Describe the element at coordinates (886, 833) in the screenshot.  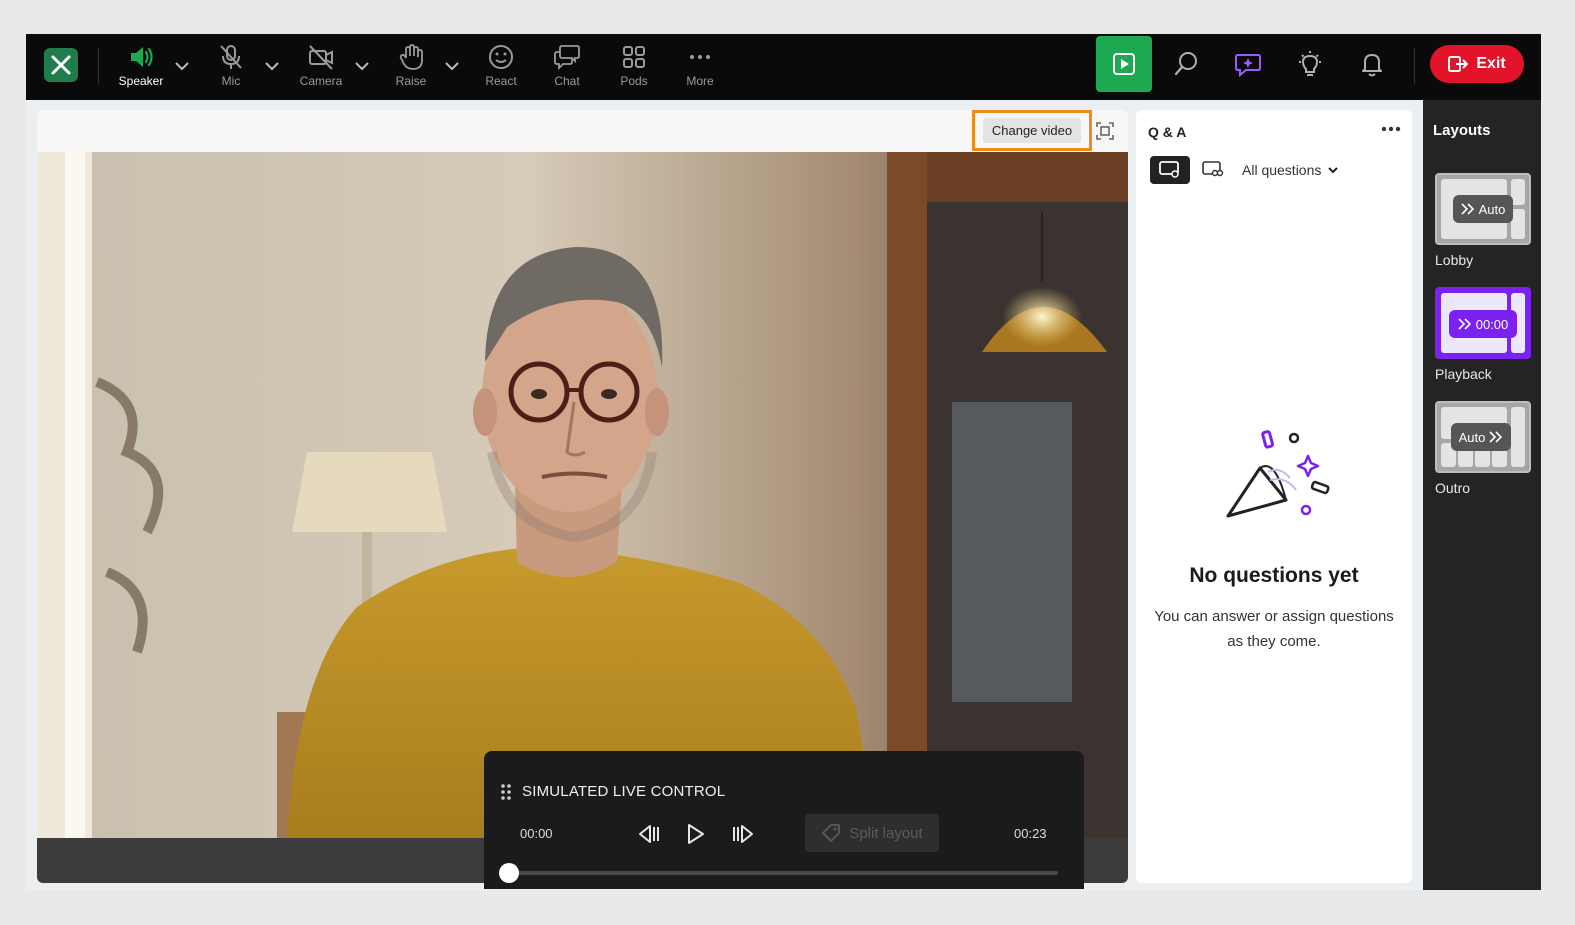
I see `split-layout-label: Split layout` at that location.